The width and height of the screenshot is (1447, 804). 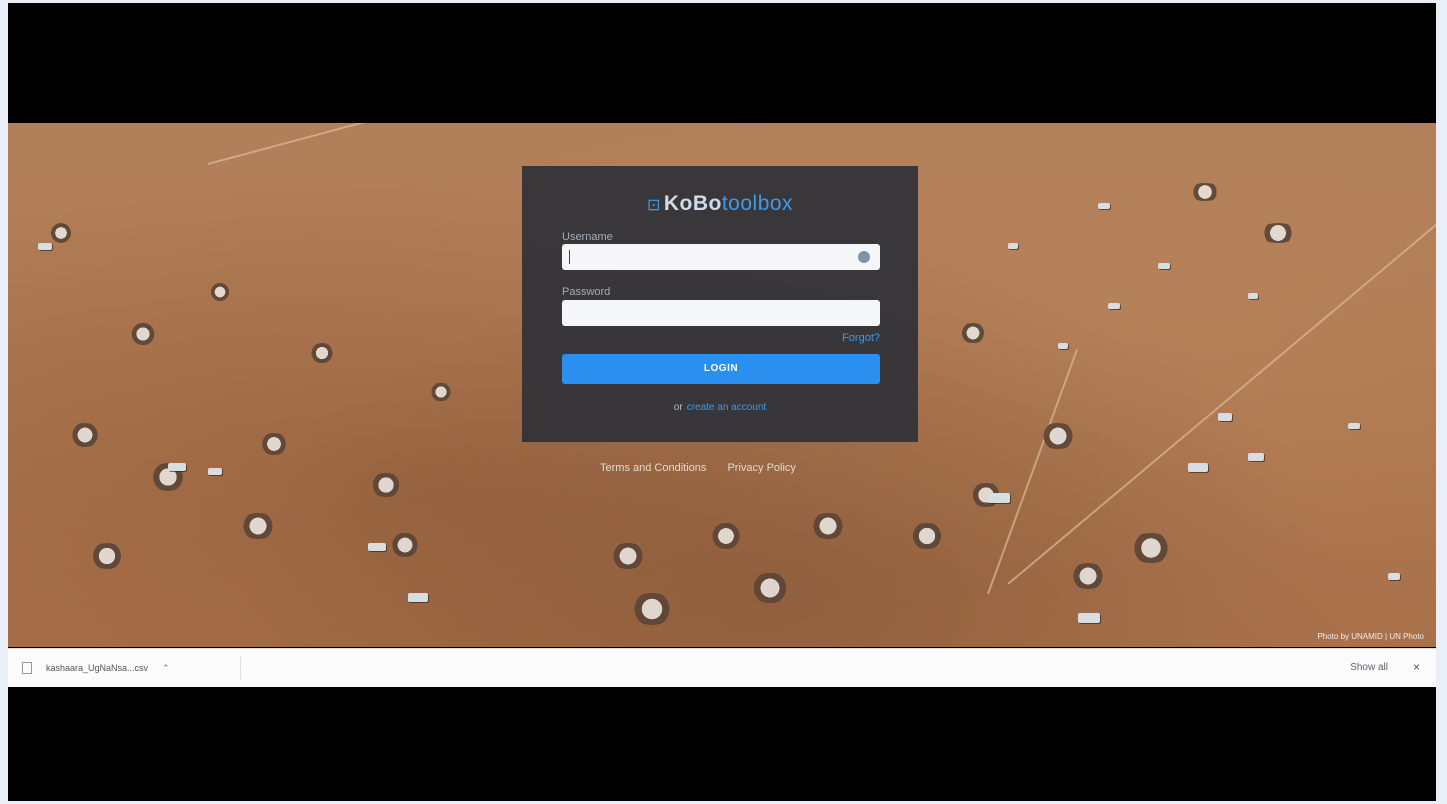 What do you see at coordinates (27, 668) in the screenshot?
I see `file-icon` at bounding box center [27, 668].